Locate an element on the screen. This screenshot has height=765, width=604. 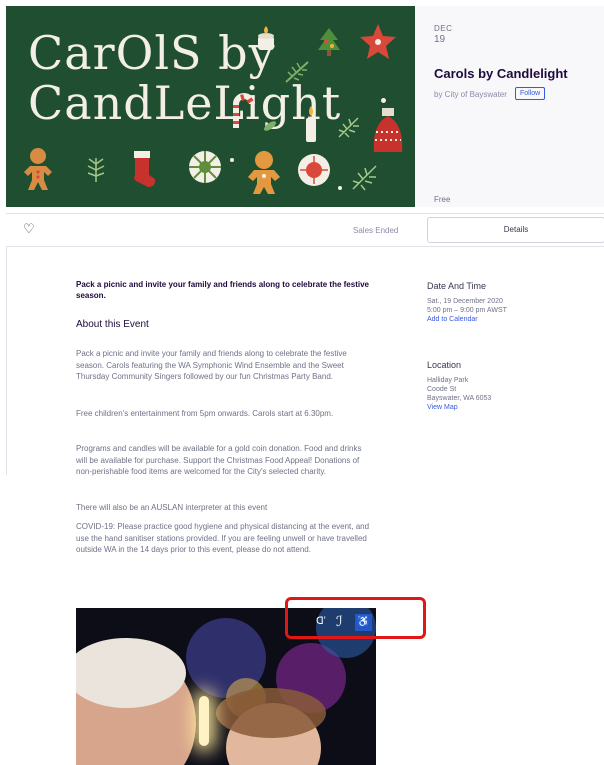
event-price: Free is located at coordinates (442, 199).